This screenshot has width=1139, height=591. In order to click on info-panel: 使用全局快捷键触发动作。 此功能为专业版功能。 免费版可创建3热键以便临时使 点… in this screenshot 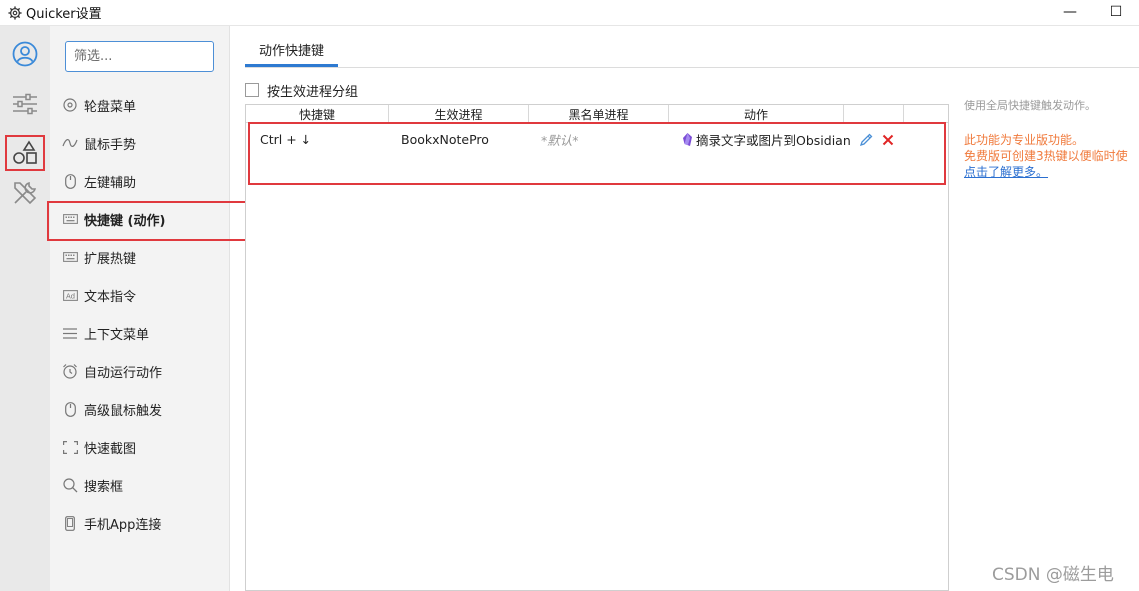, I will do `click(1051, 139)`.